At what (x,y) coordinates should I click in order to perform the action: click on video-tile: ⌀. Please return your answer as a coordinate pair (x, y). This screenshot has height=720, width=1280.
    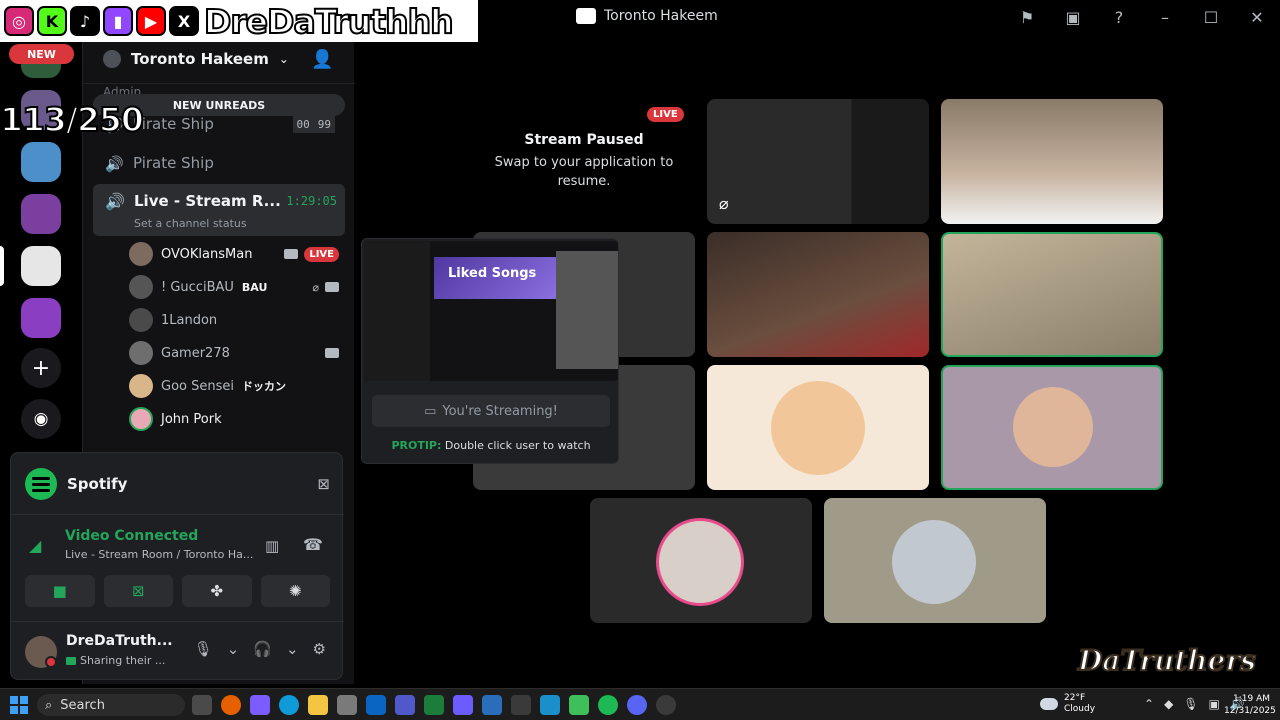
    Looking at the image, I should click on (818, 161).